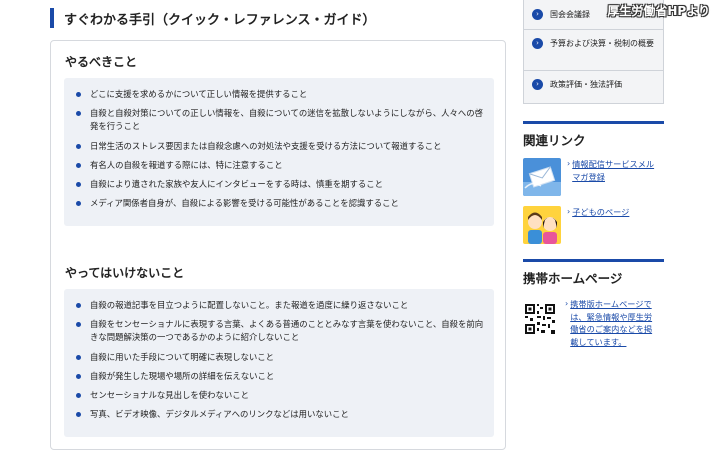 Image resolution: width=714 pixels, height=476 pixels. I want to click on list-item: 自殺により遺された家族や友人にインタビューをする時は、慎重を期すること, so click(280, 184).